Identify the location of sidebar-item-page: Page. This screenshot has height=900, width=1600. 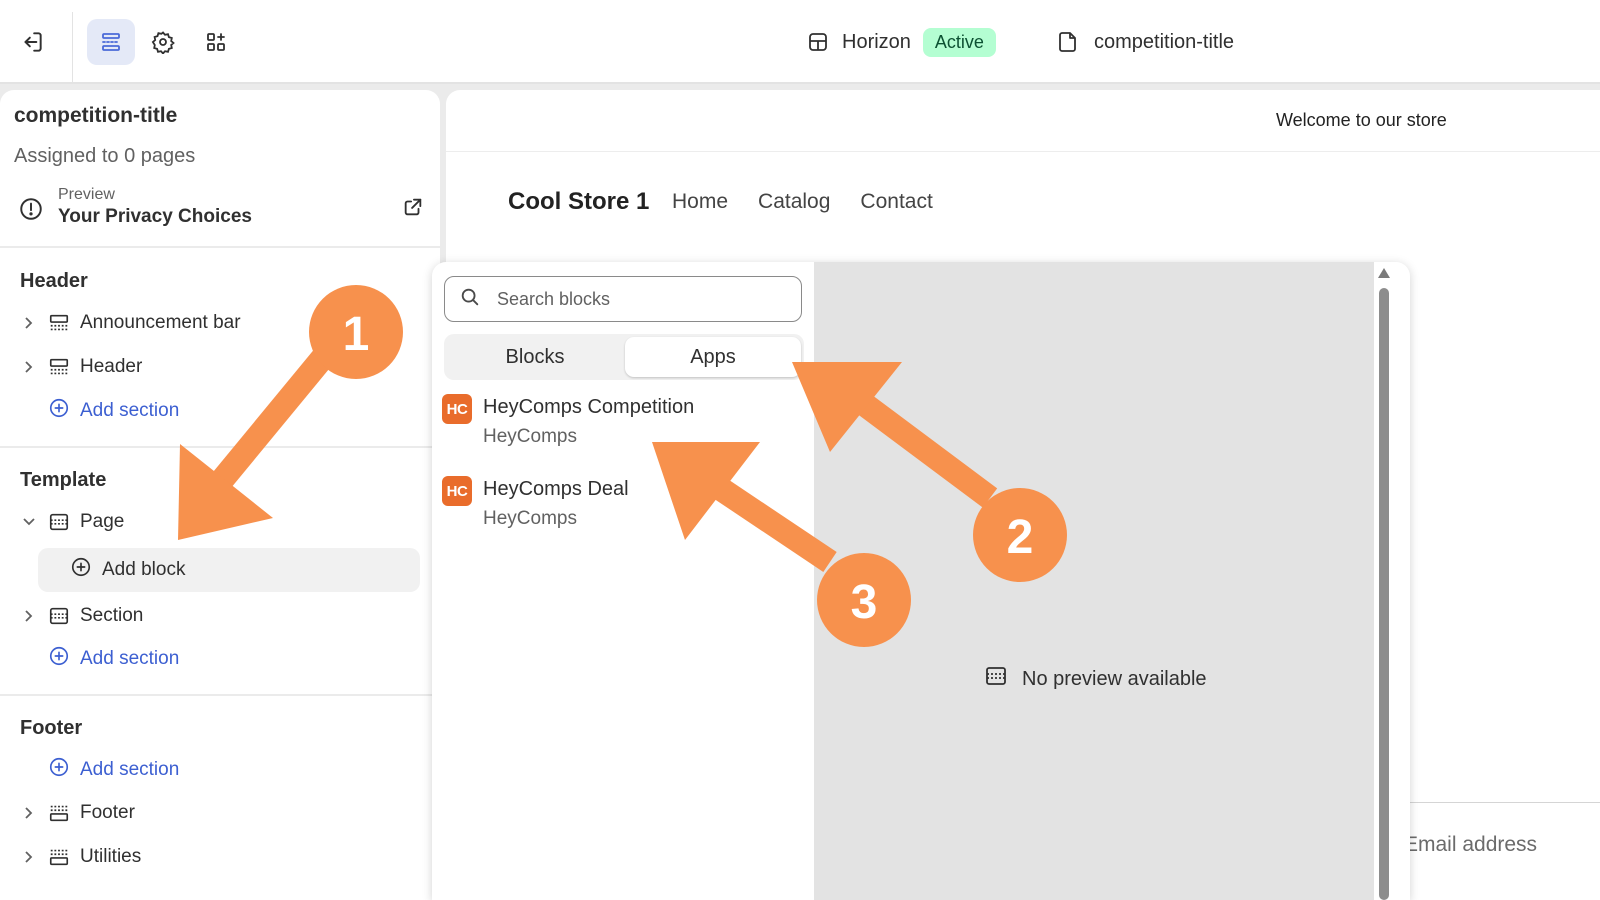
(72, 522).